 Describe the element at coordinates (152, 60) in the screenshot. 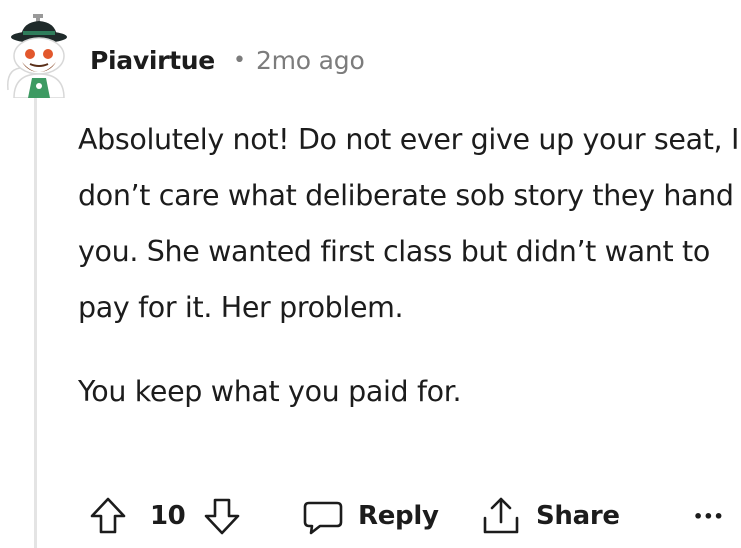

I see `author-username: Piavirtue` at that location.